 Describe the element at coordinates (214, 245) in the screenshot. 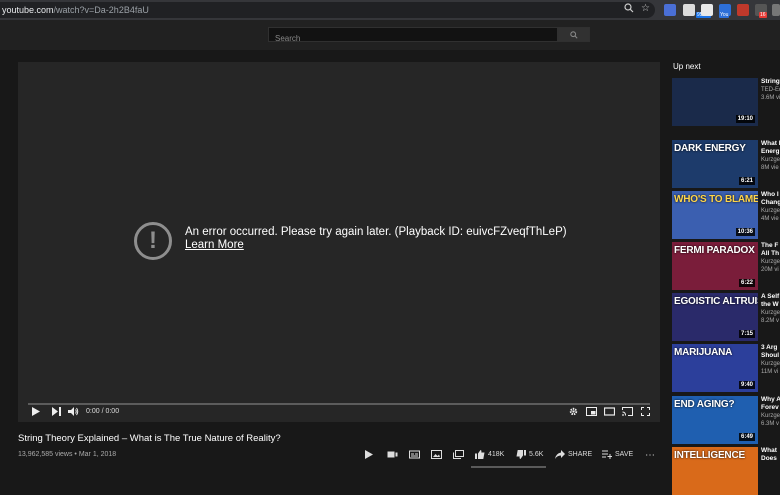

I see `learn-more-link: Learn More` at that location.